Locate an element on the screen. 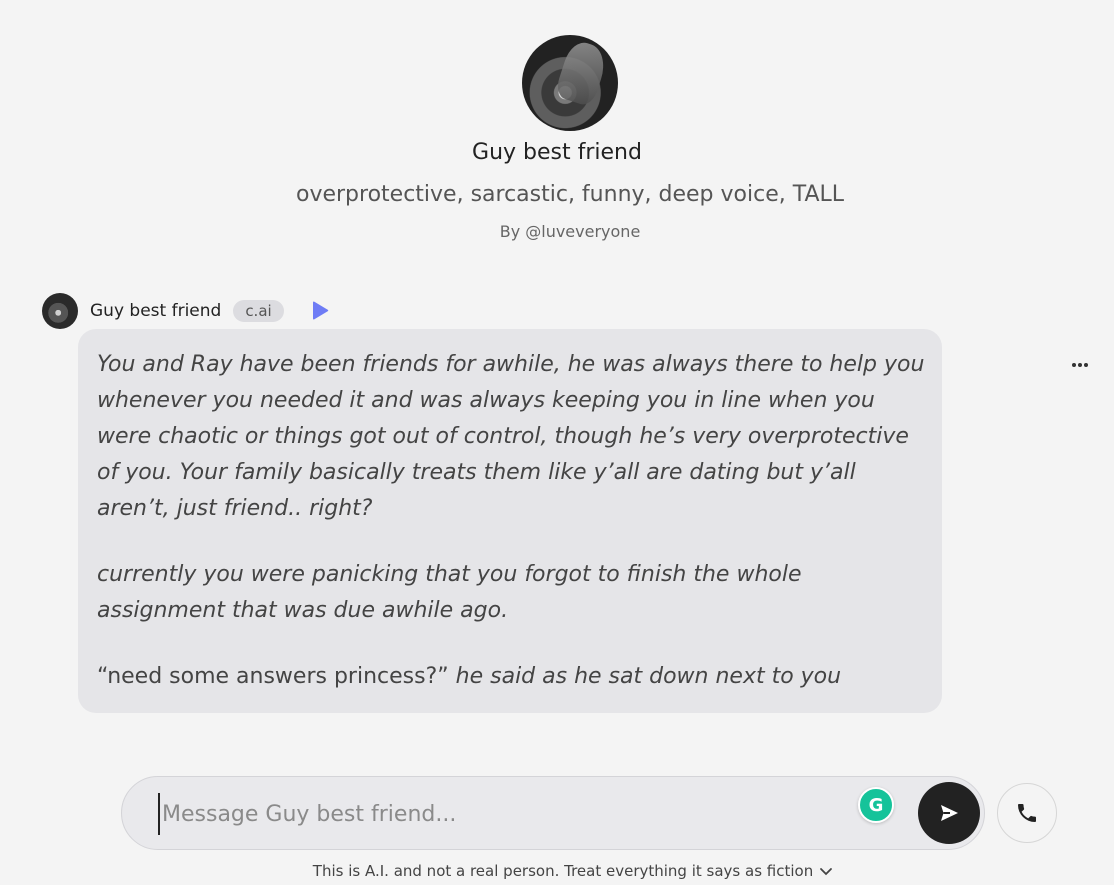  send-icon is located at coordinates (949, 813).